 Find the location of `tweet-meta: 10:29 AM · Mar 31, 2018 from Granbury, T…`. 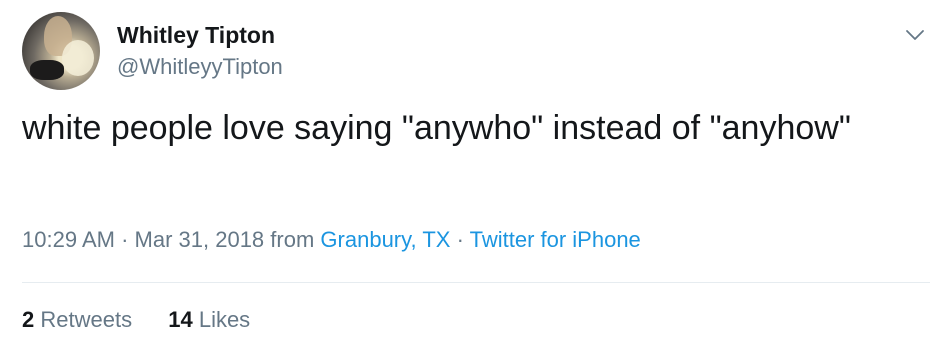

tweet-meta: 10:29 AM · Mar 31, 2018 from Granbury, T… is located at coordinates (331, 240).